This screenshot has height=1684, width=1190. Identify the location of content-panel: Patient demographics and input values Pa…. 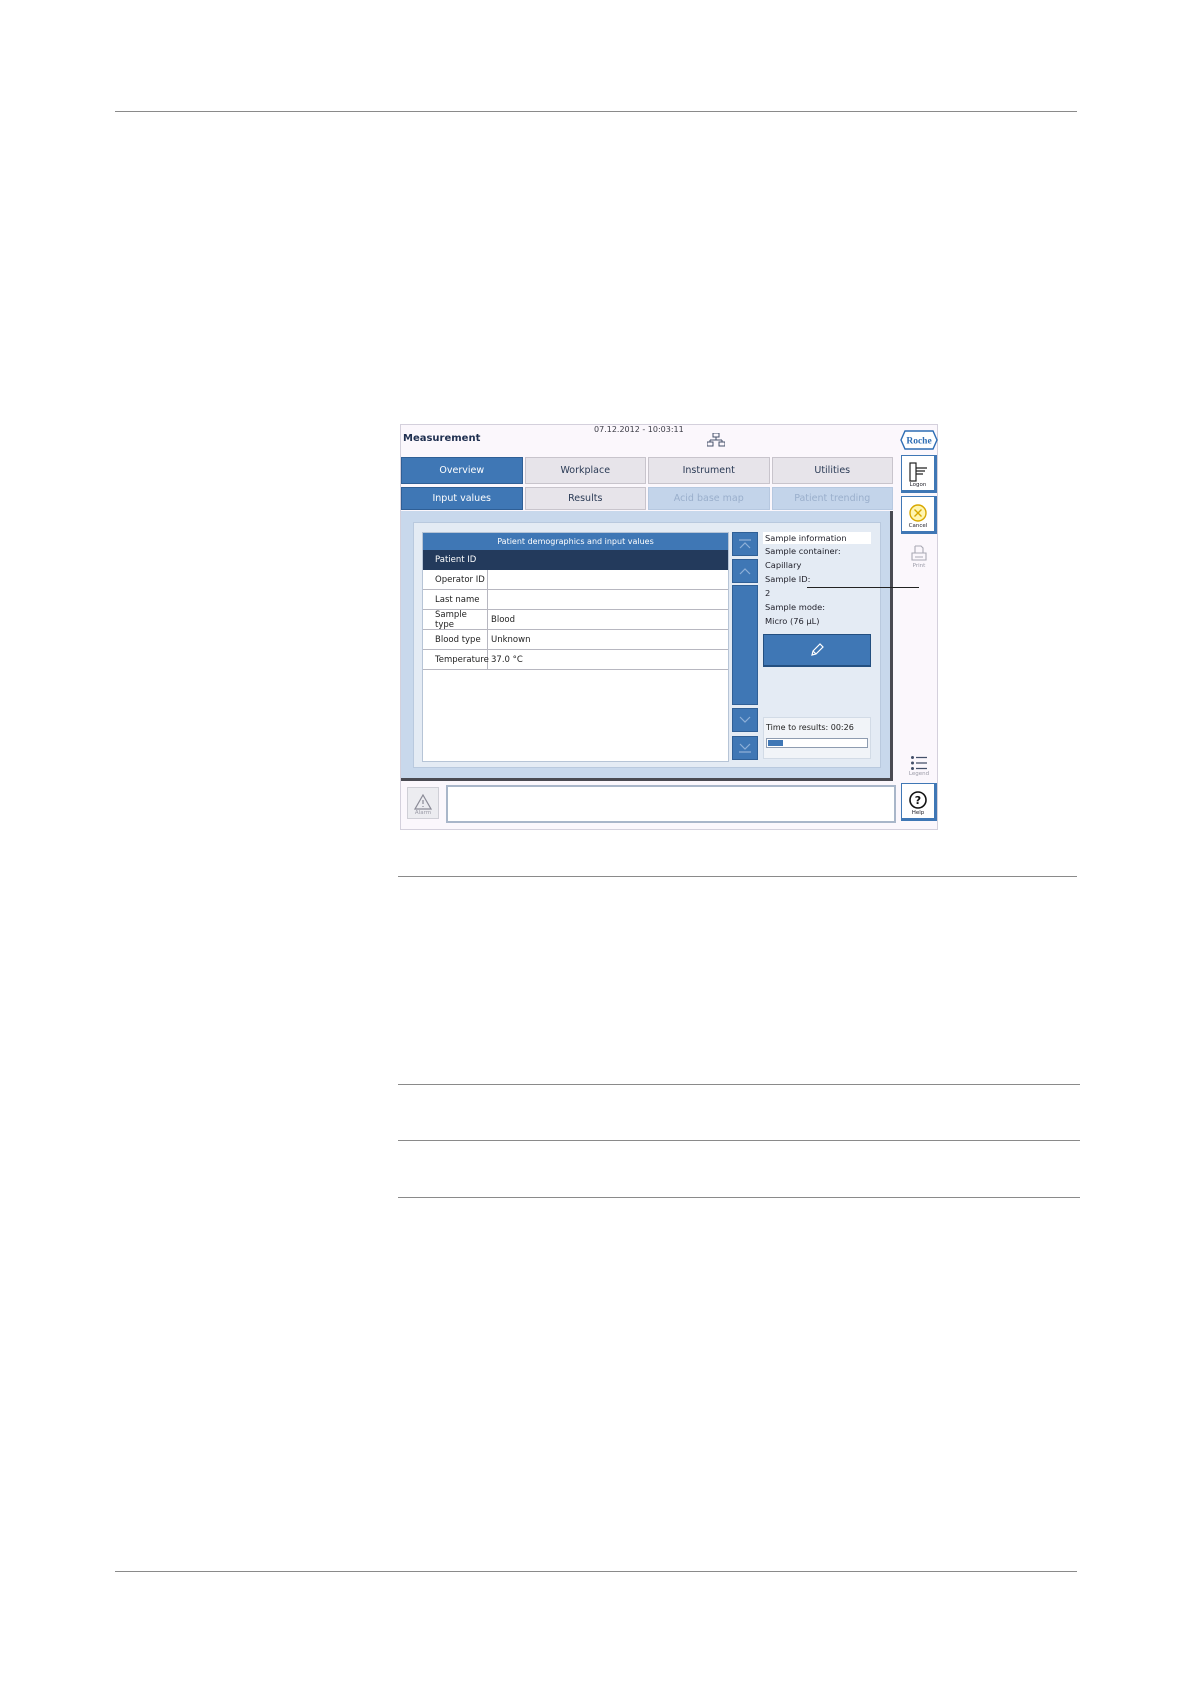
(647, 645).